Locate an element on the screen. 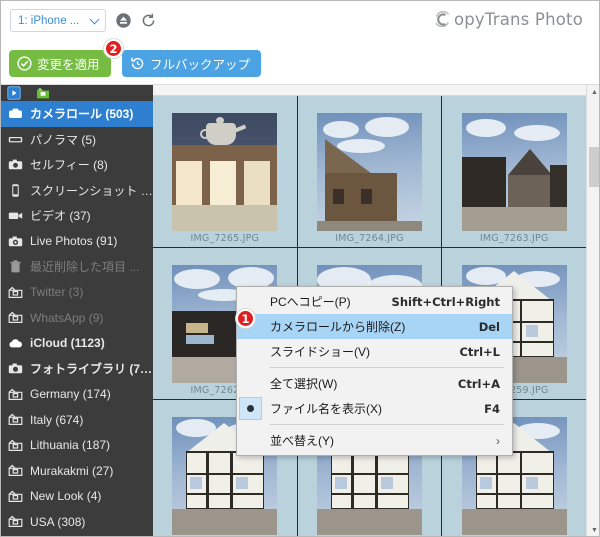 Image resolution: width=600 pixels, height=537 pixels. app-logo-text: opyTrans Photo is located at coordinates (518, 19).